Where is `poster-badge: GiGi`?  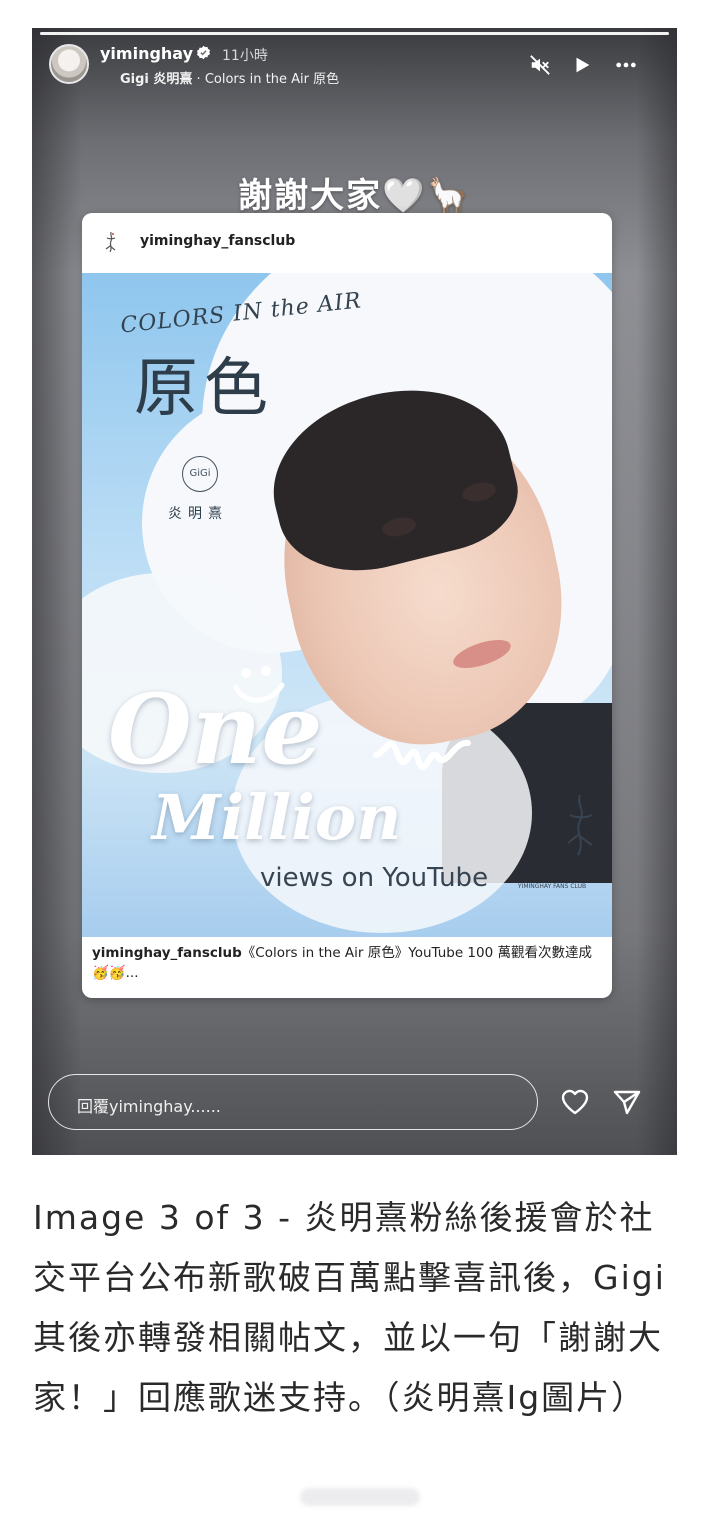 poster-badge: GiGi is located at coordinates (200, 474).